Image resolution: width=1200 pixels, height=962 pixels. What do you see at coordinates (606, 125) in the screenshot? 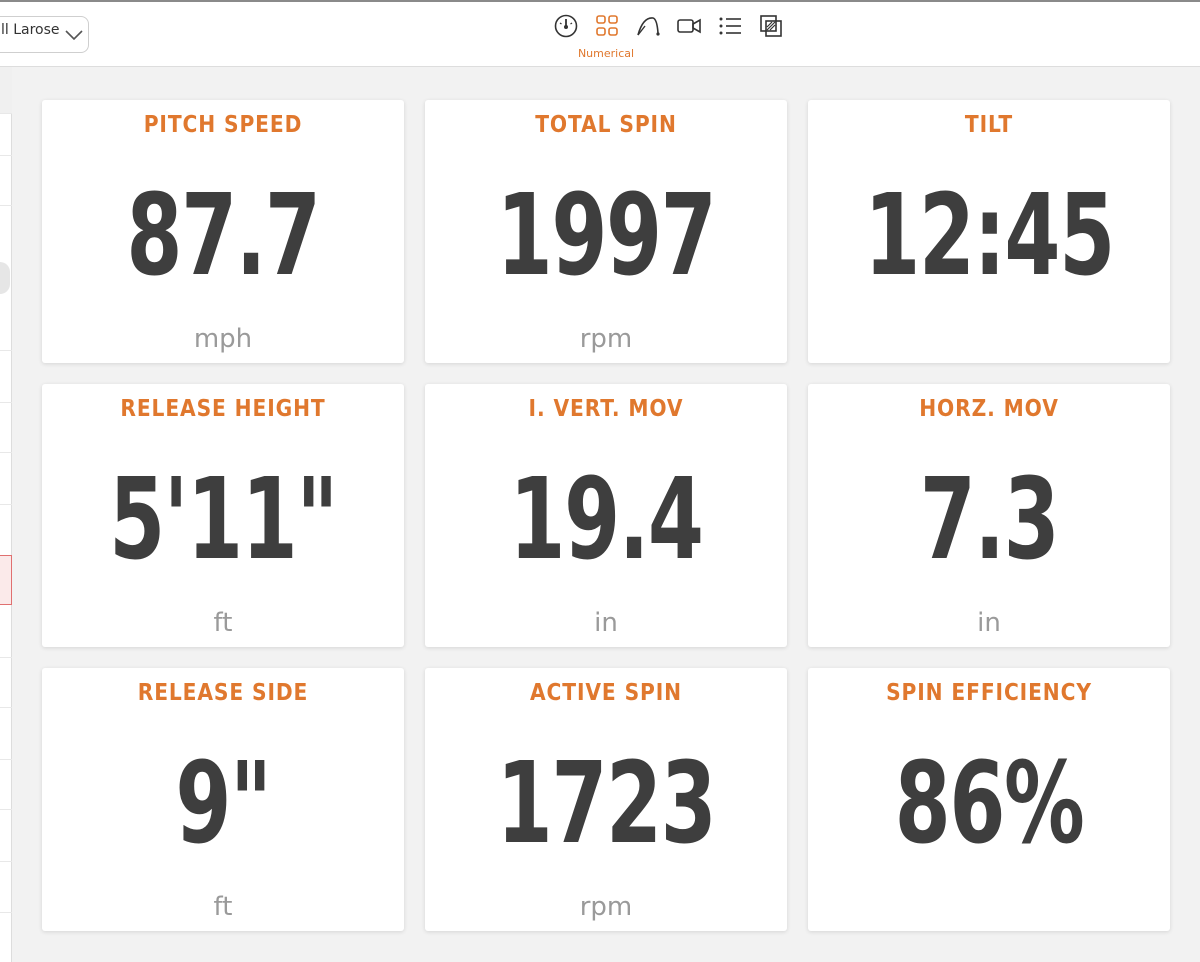
I see `metric-title: TOTAL SPIN` at bounding box center [606, 125].